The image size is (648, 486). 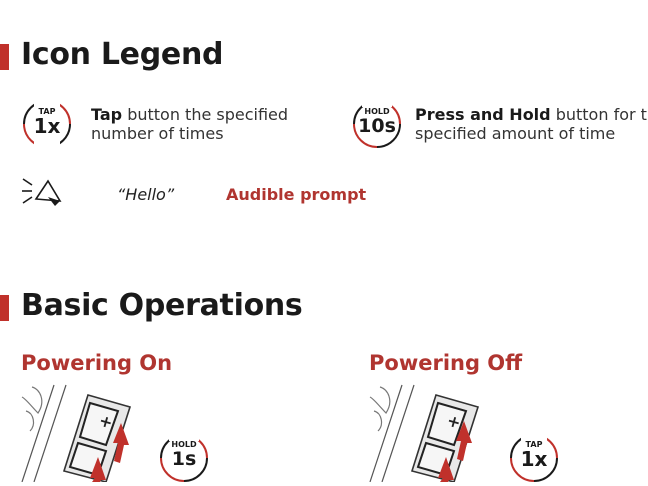 I want to click on hold-badge-icon: HOLD 10s, so click(x=377, y=124).